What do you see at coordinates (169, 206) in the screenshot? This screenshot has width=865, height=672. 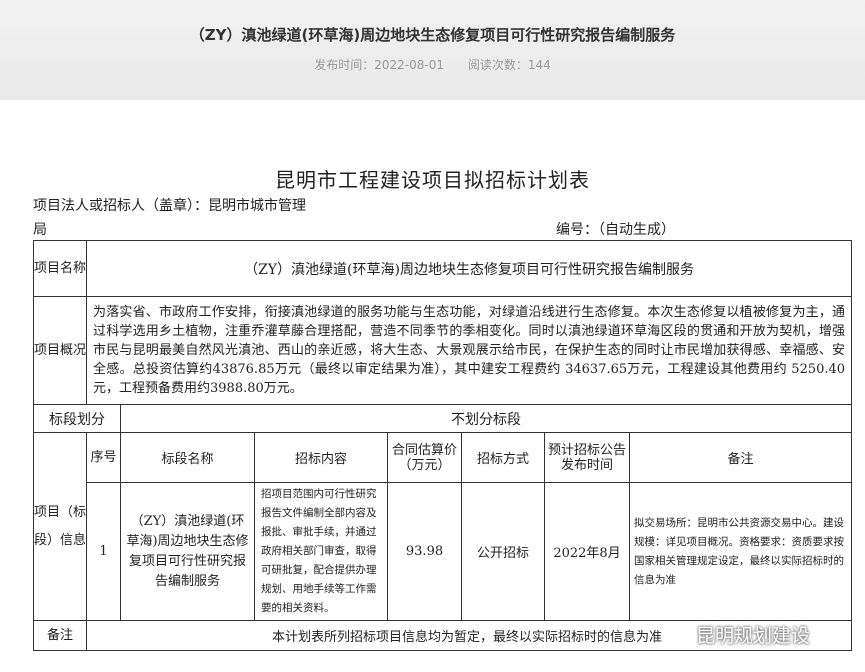 I see `owner-line-1: 项目法人或招标人（盖章）：昆明市城市管理` at bounding box center [169, 206].